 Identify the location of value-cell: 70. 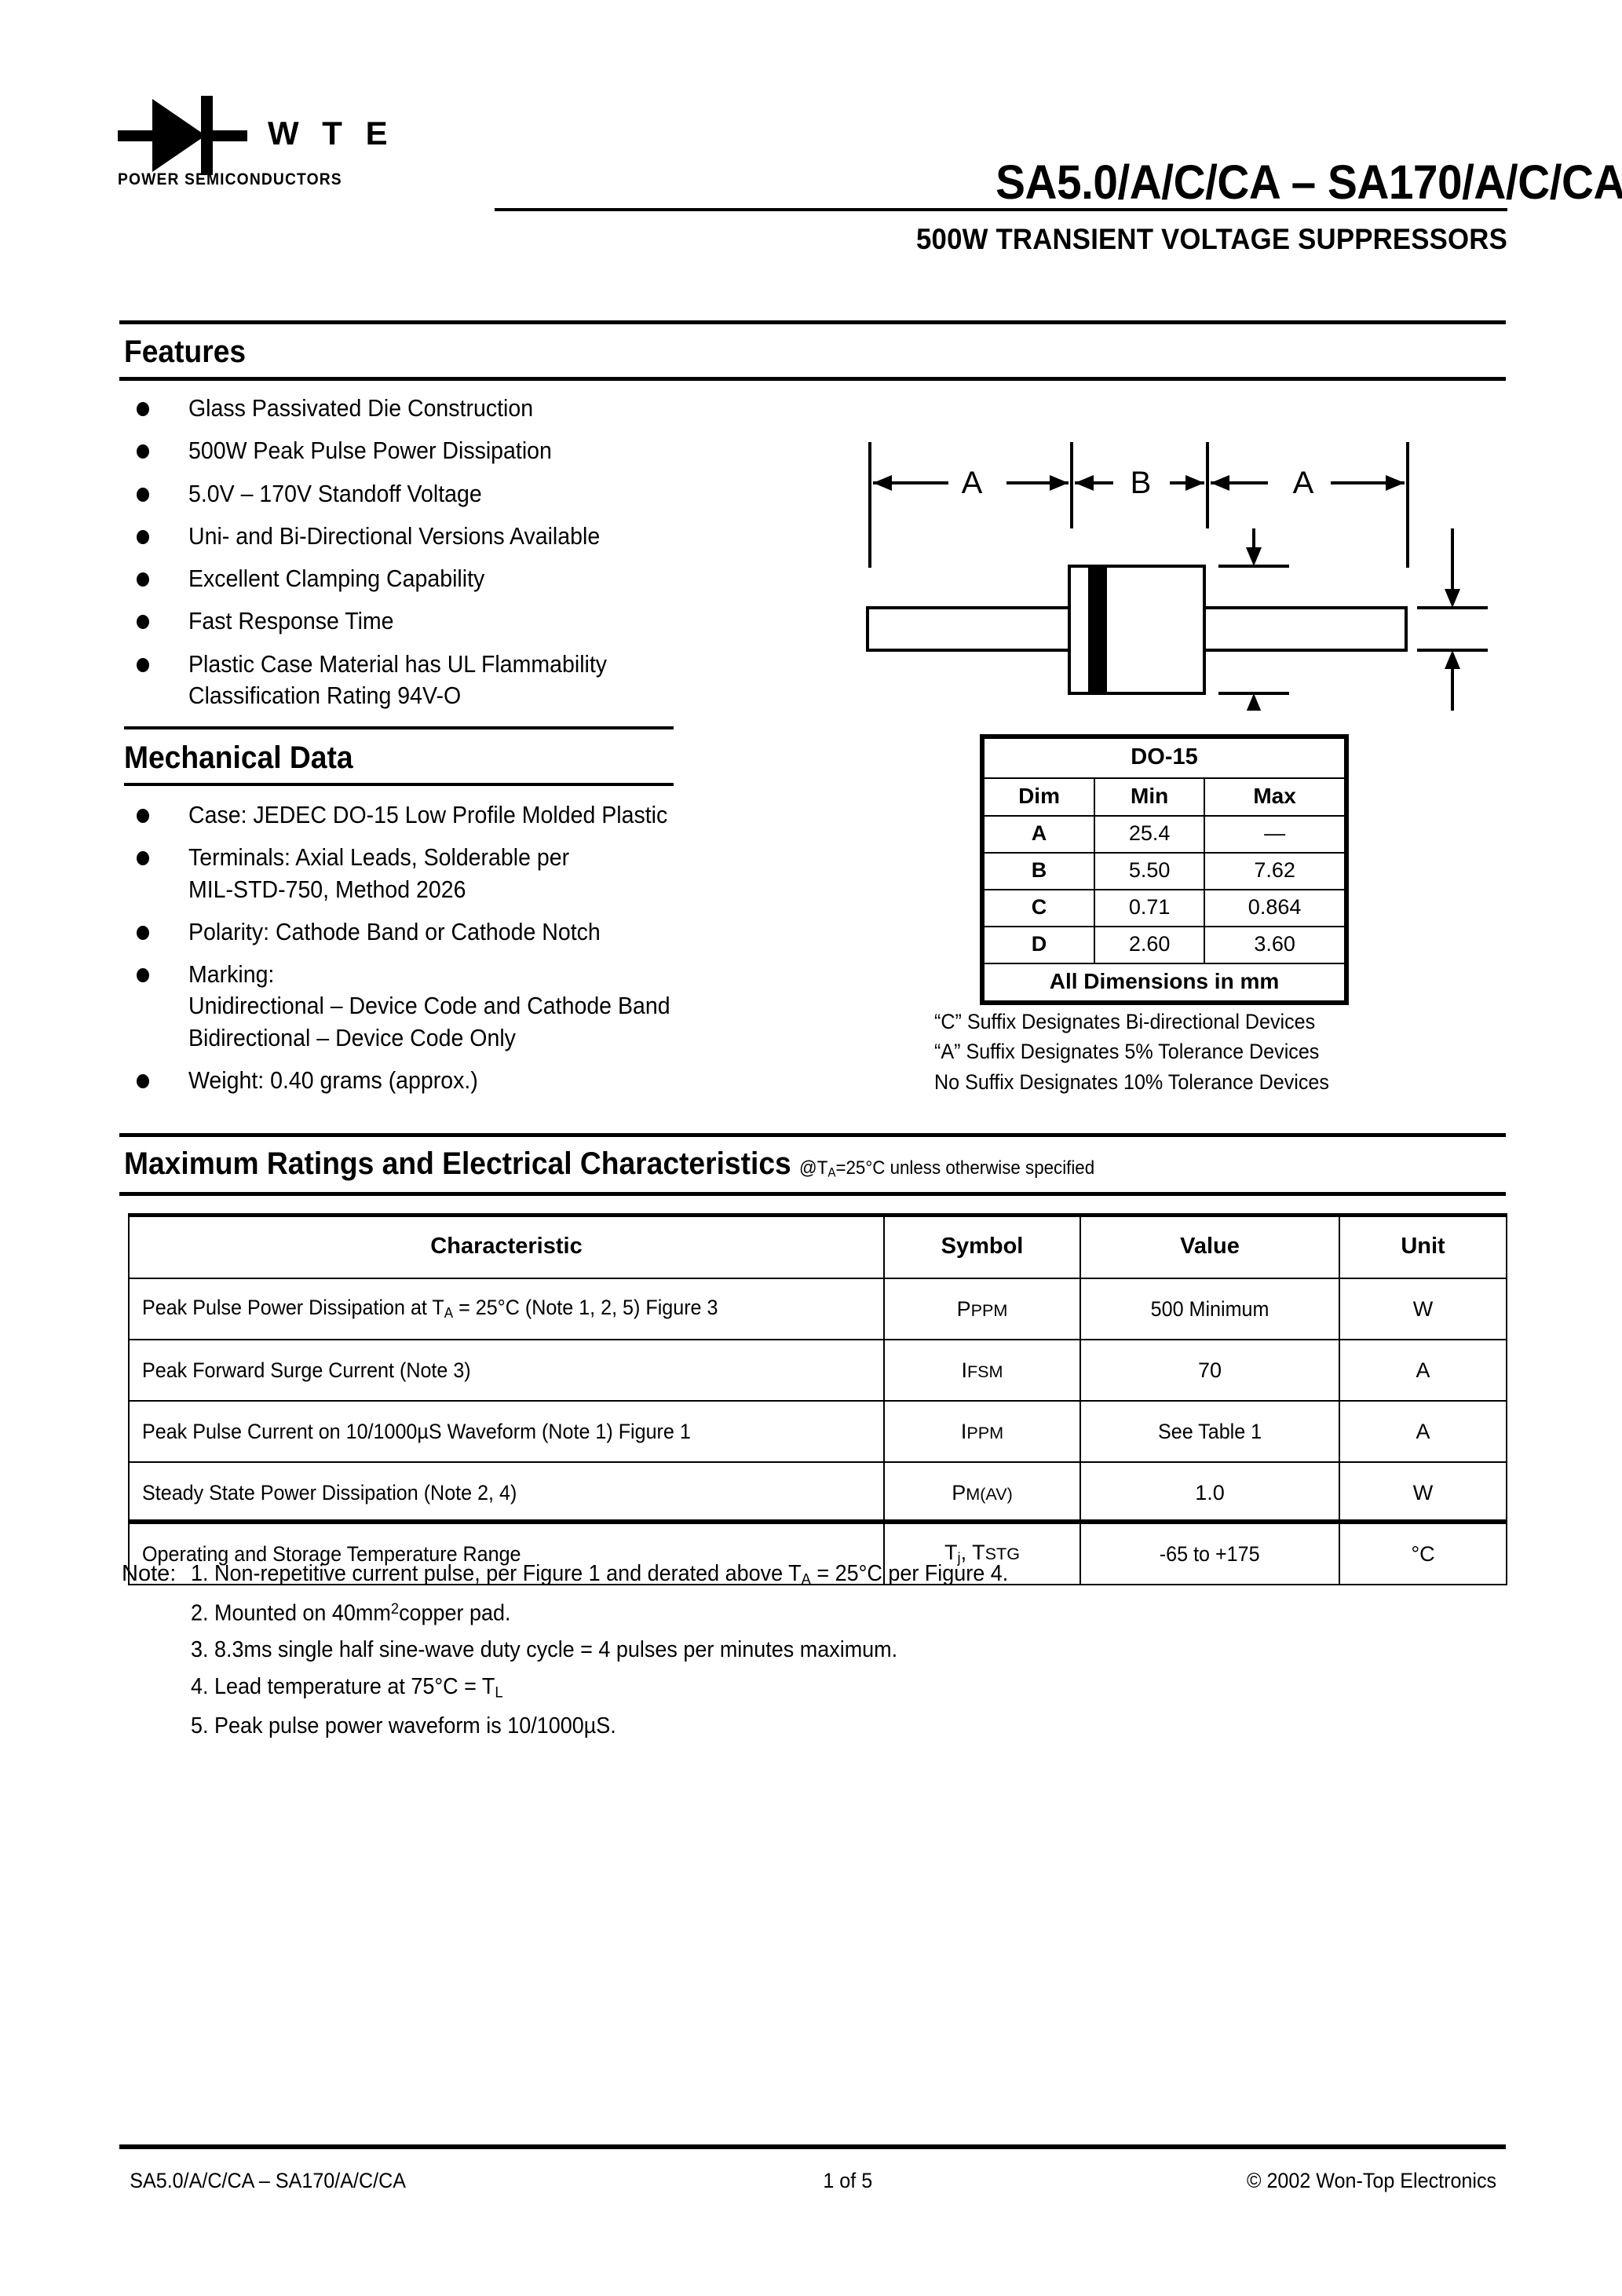
(1210, 1370).